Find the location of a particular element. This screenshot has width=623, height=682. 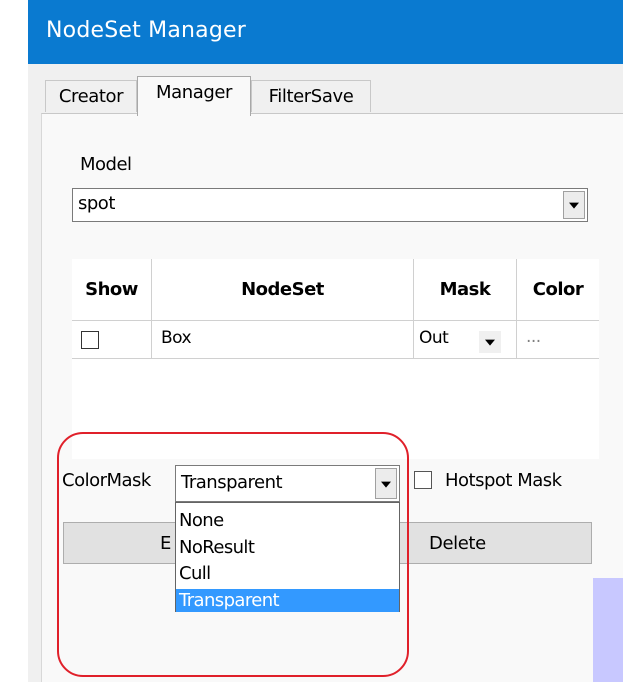

tab-manager-label: Manager is located at coordinates (194, 92).